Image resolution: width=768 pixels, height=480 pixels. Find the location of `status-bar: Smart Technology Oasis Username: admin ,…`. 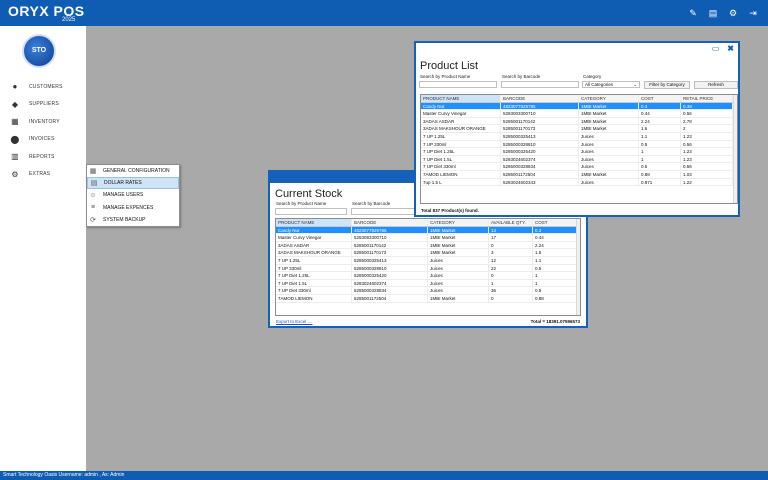

status-bar: Smart Technology Oasis Username: admin ,… is located at coordinates (384, 475).